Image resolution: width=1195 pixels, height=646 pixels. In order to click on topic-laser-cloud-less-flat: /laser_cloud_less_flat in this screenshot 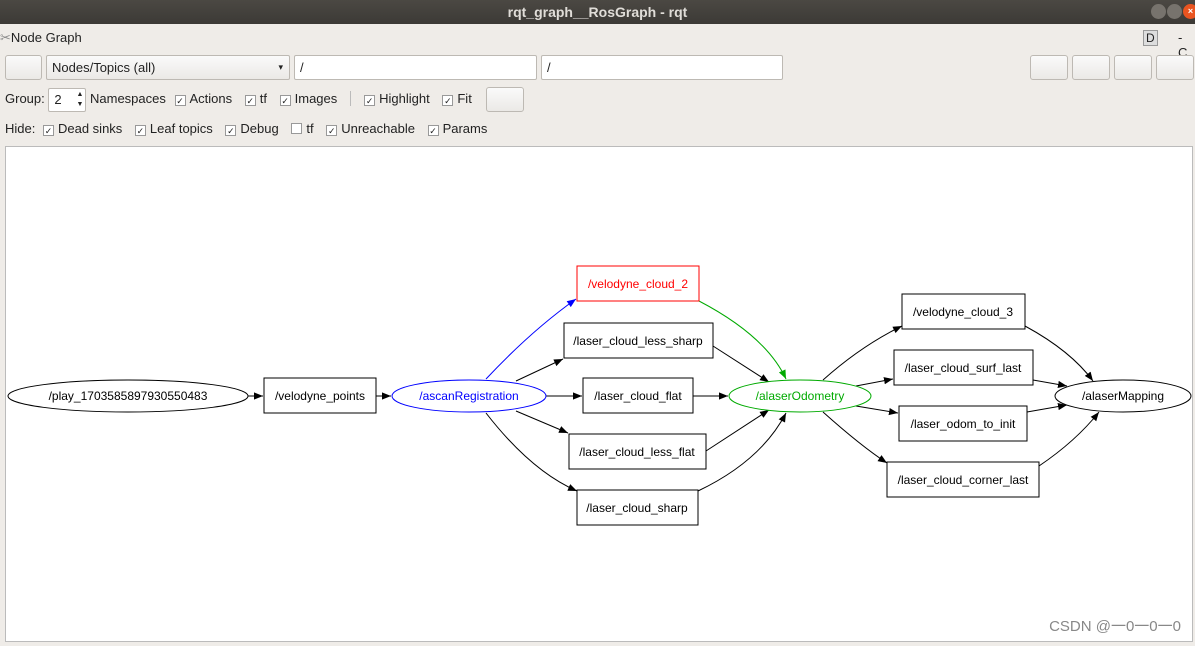, I will do `click(637, 451)`.